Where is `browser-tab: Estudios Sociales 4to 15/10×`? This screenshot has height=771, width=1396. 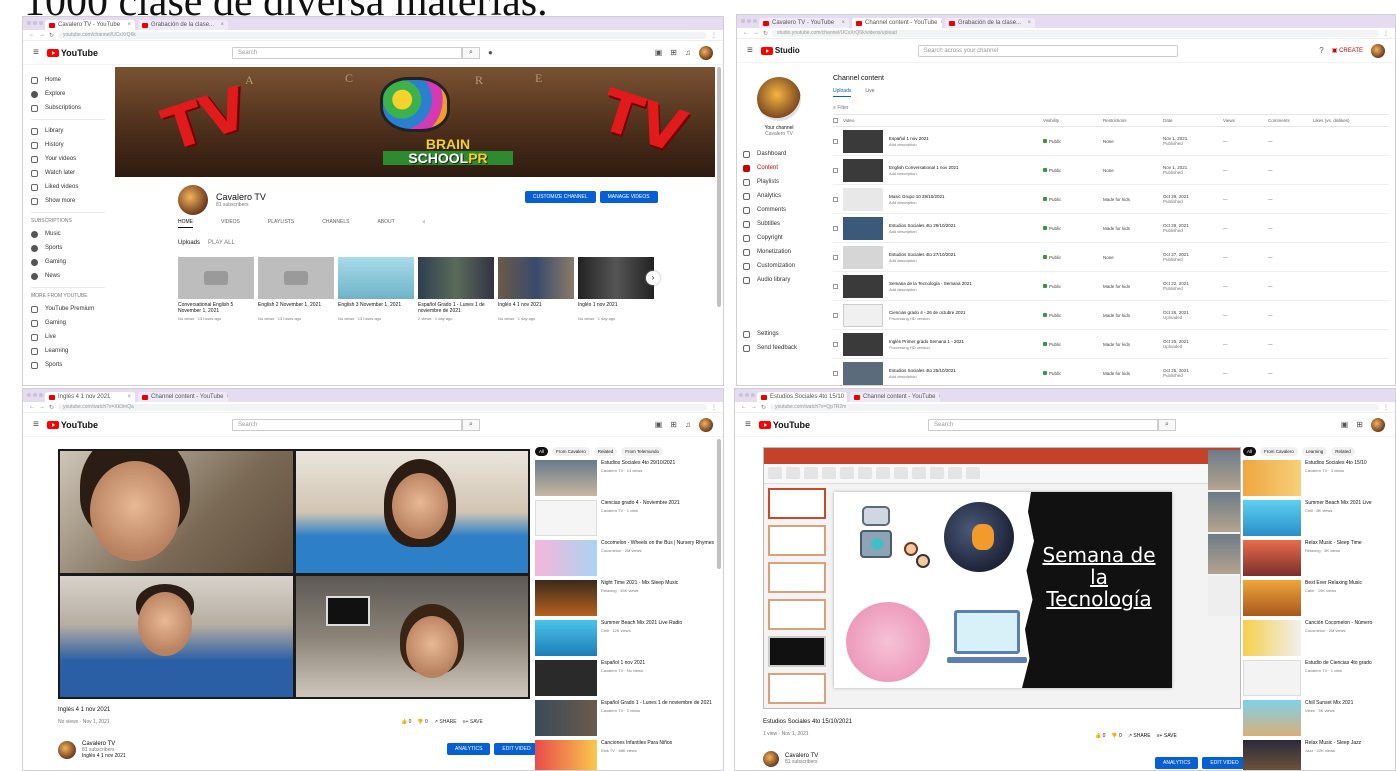 browser-tab: Estudios Sociales 4to 15/10× is located at coordinates (802, 397).